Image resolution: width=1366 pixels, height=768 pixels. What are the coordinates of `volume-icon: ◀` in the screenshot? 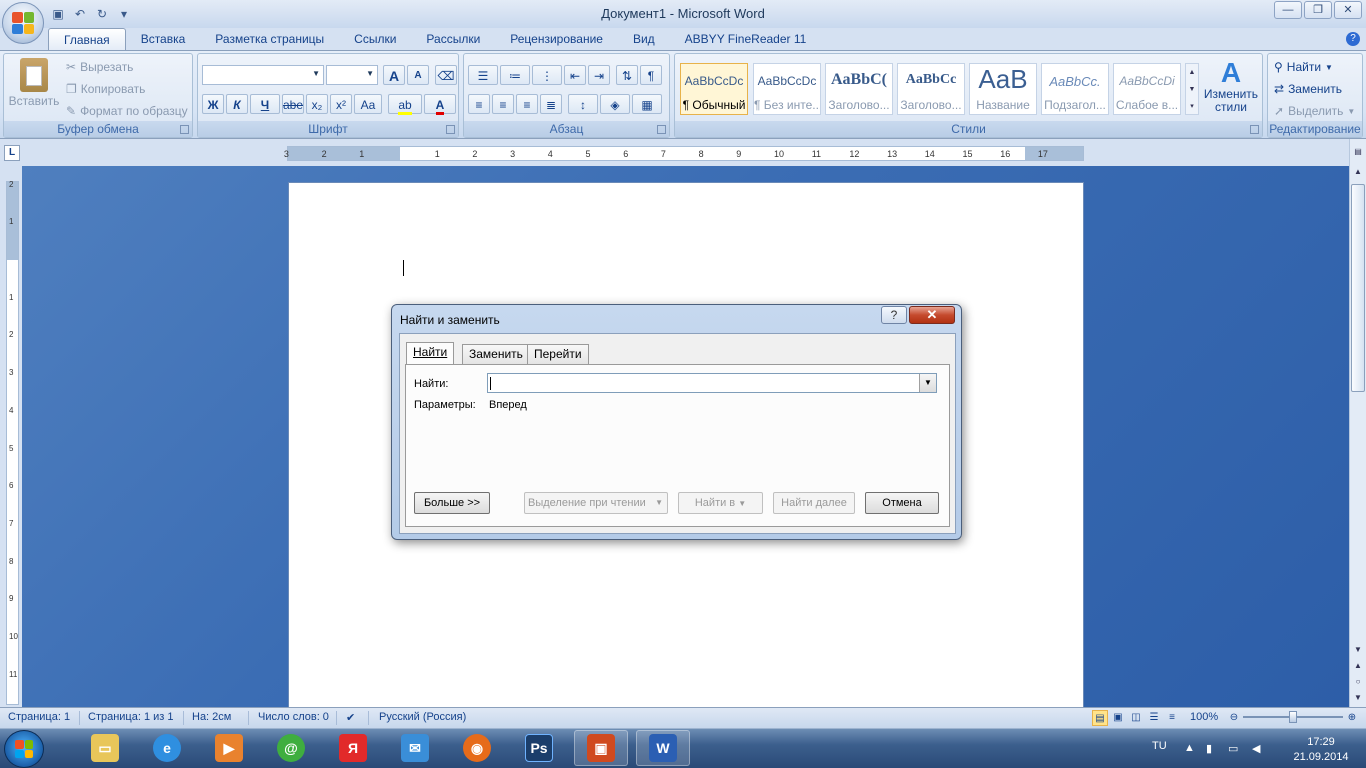 It's located at (1256, 748).